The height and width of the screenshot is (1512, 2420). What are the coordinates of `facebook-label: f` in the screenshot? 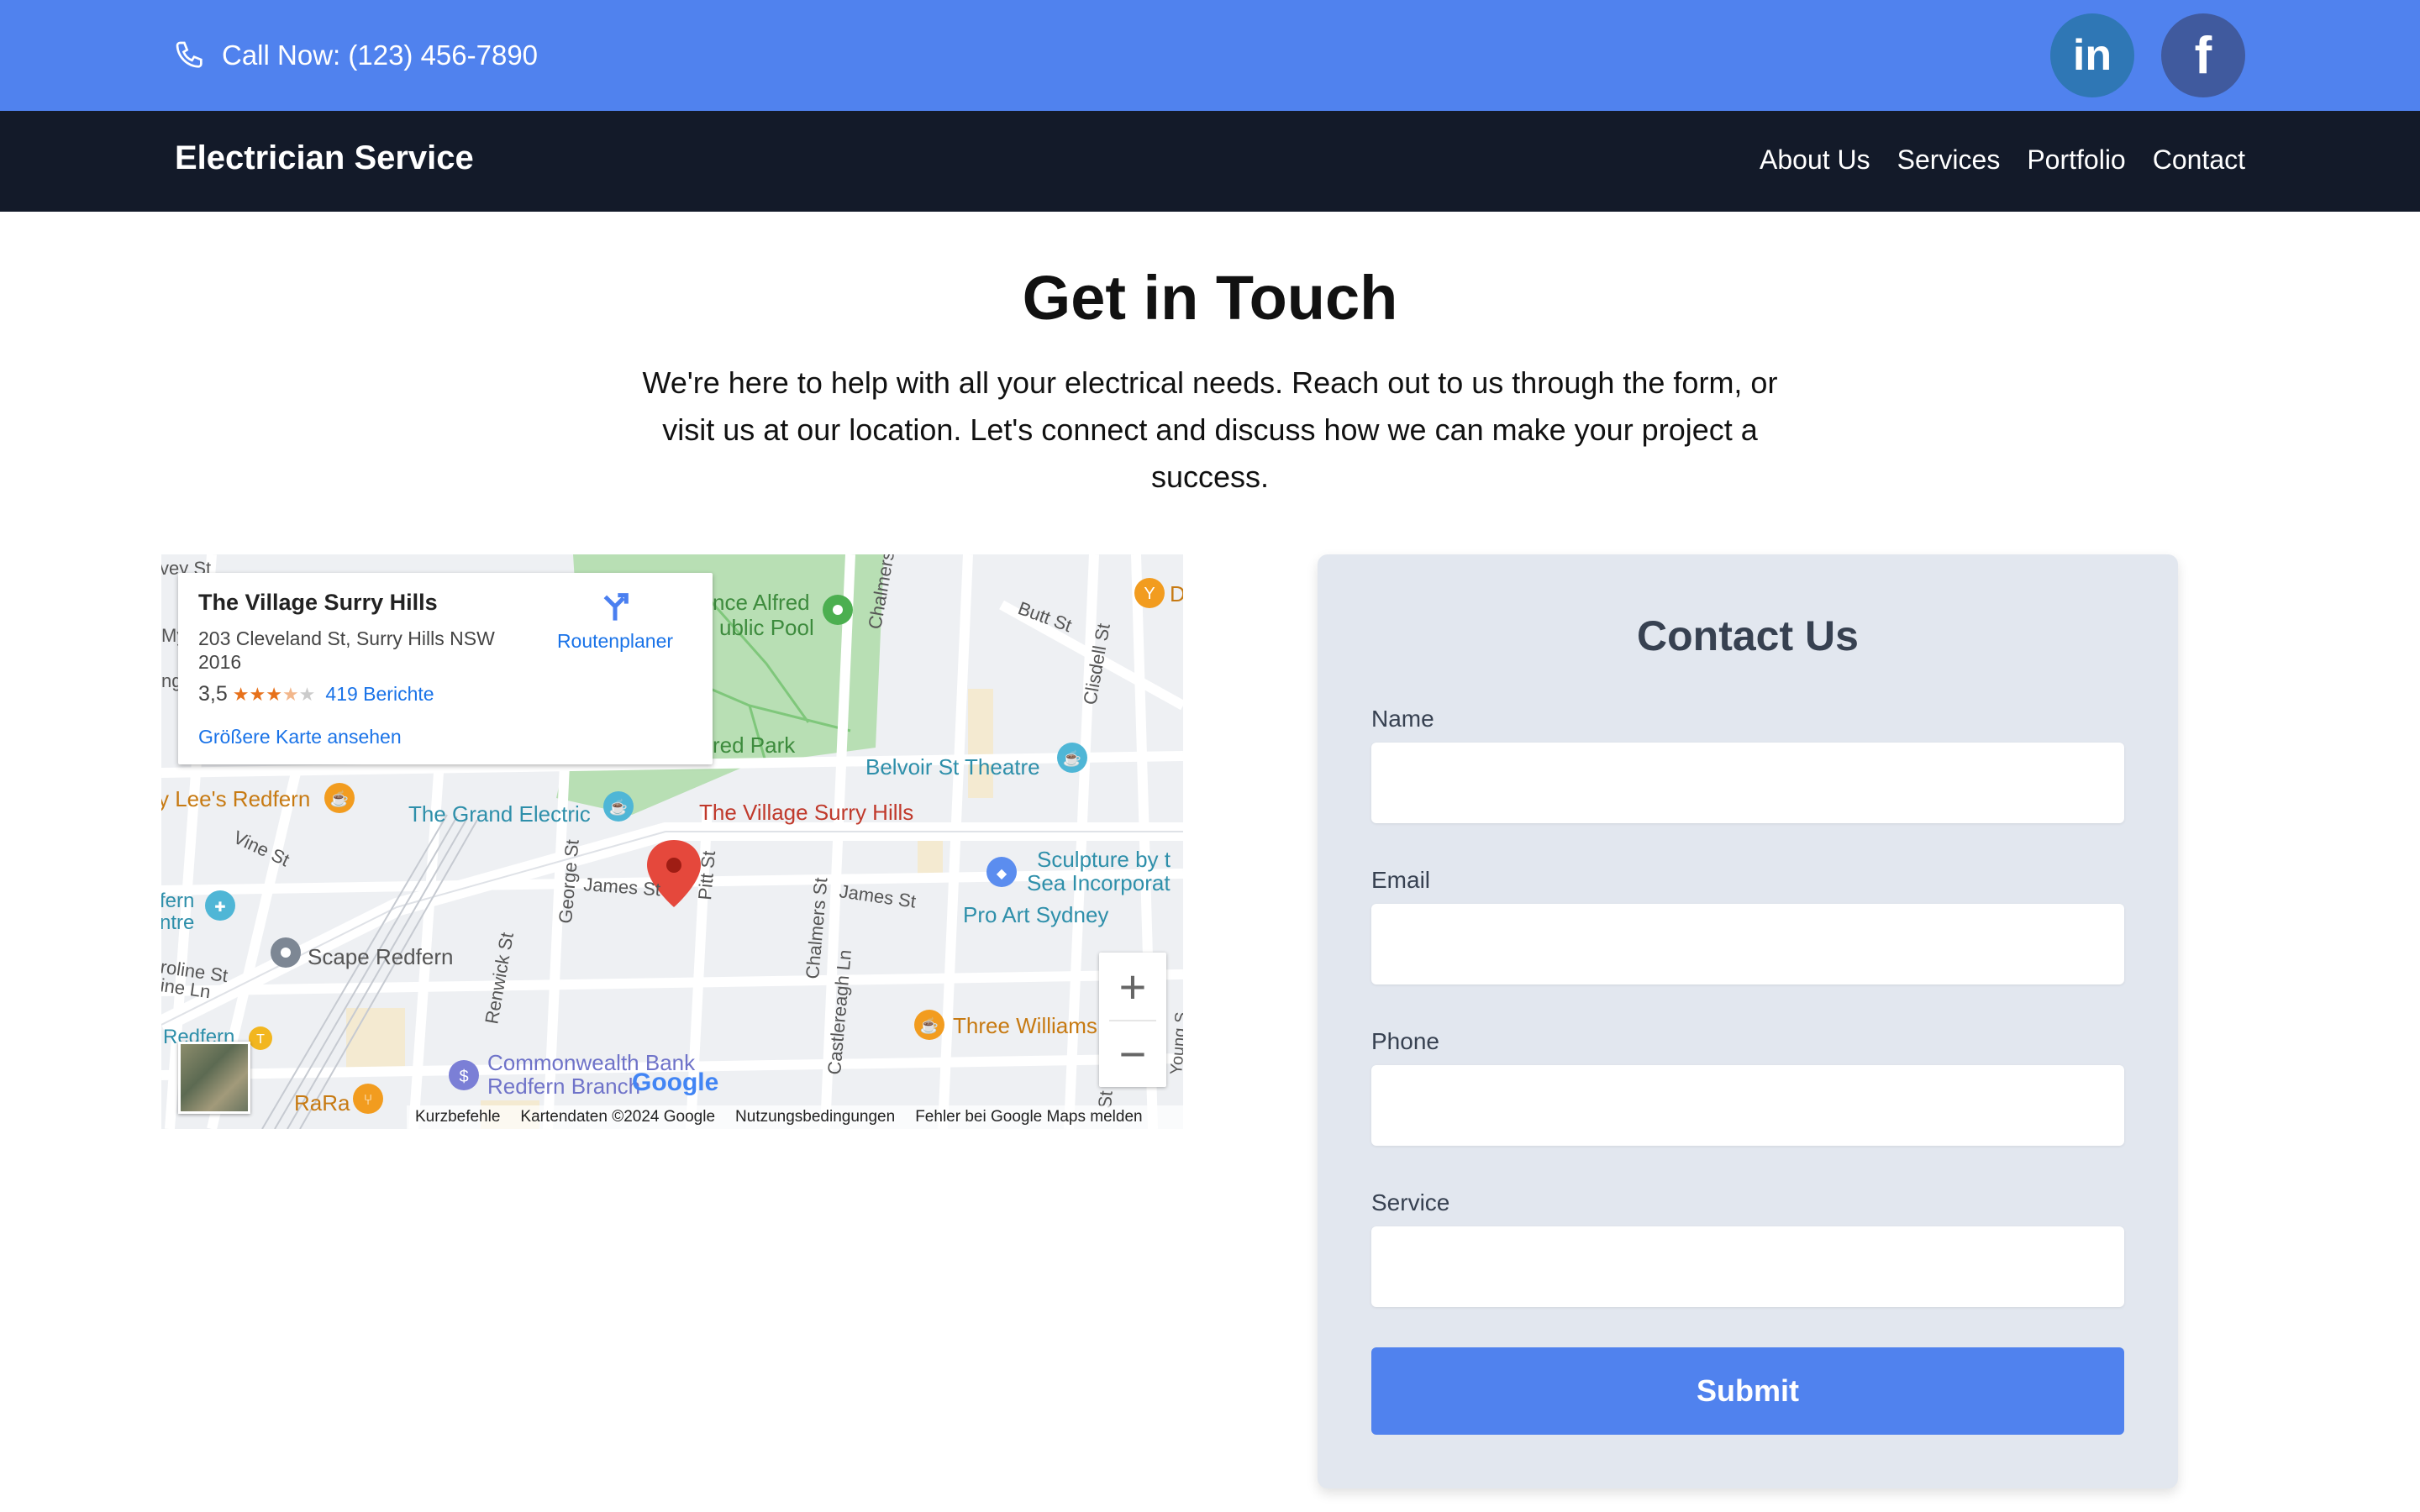 It's located at (2203, 55).